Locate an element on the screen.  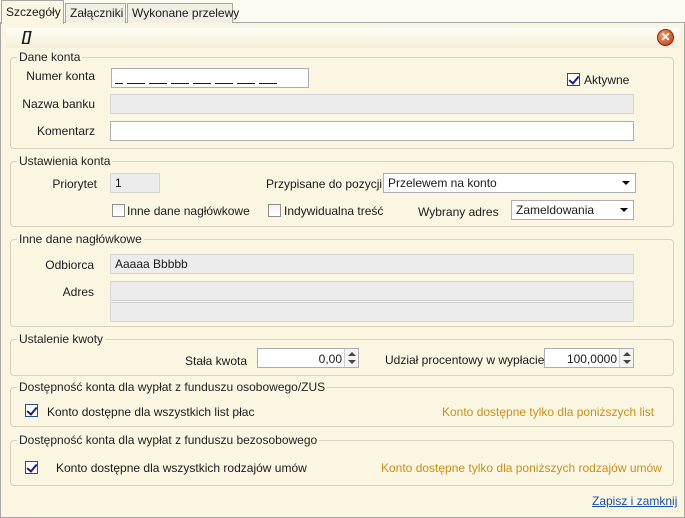
osobowy-all-label: Konto dostępne dla wszystkich list płac is located at coordinates (151, 412).